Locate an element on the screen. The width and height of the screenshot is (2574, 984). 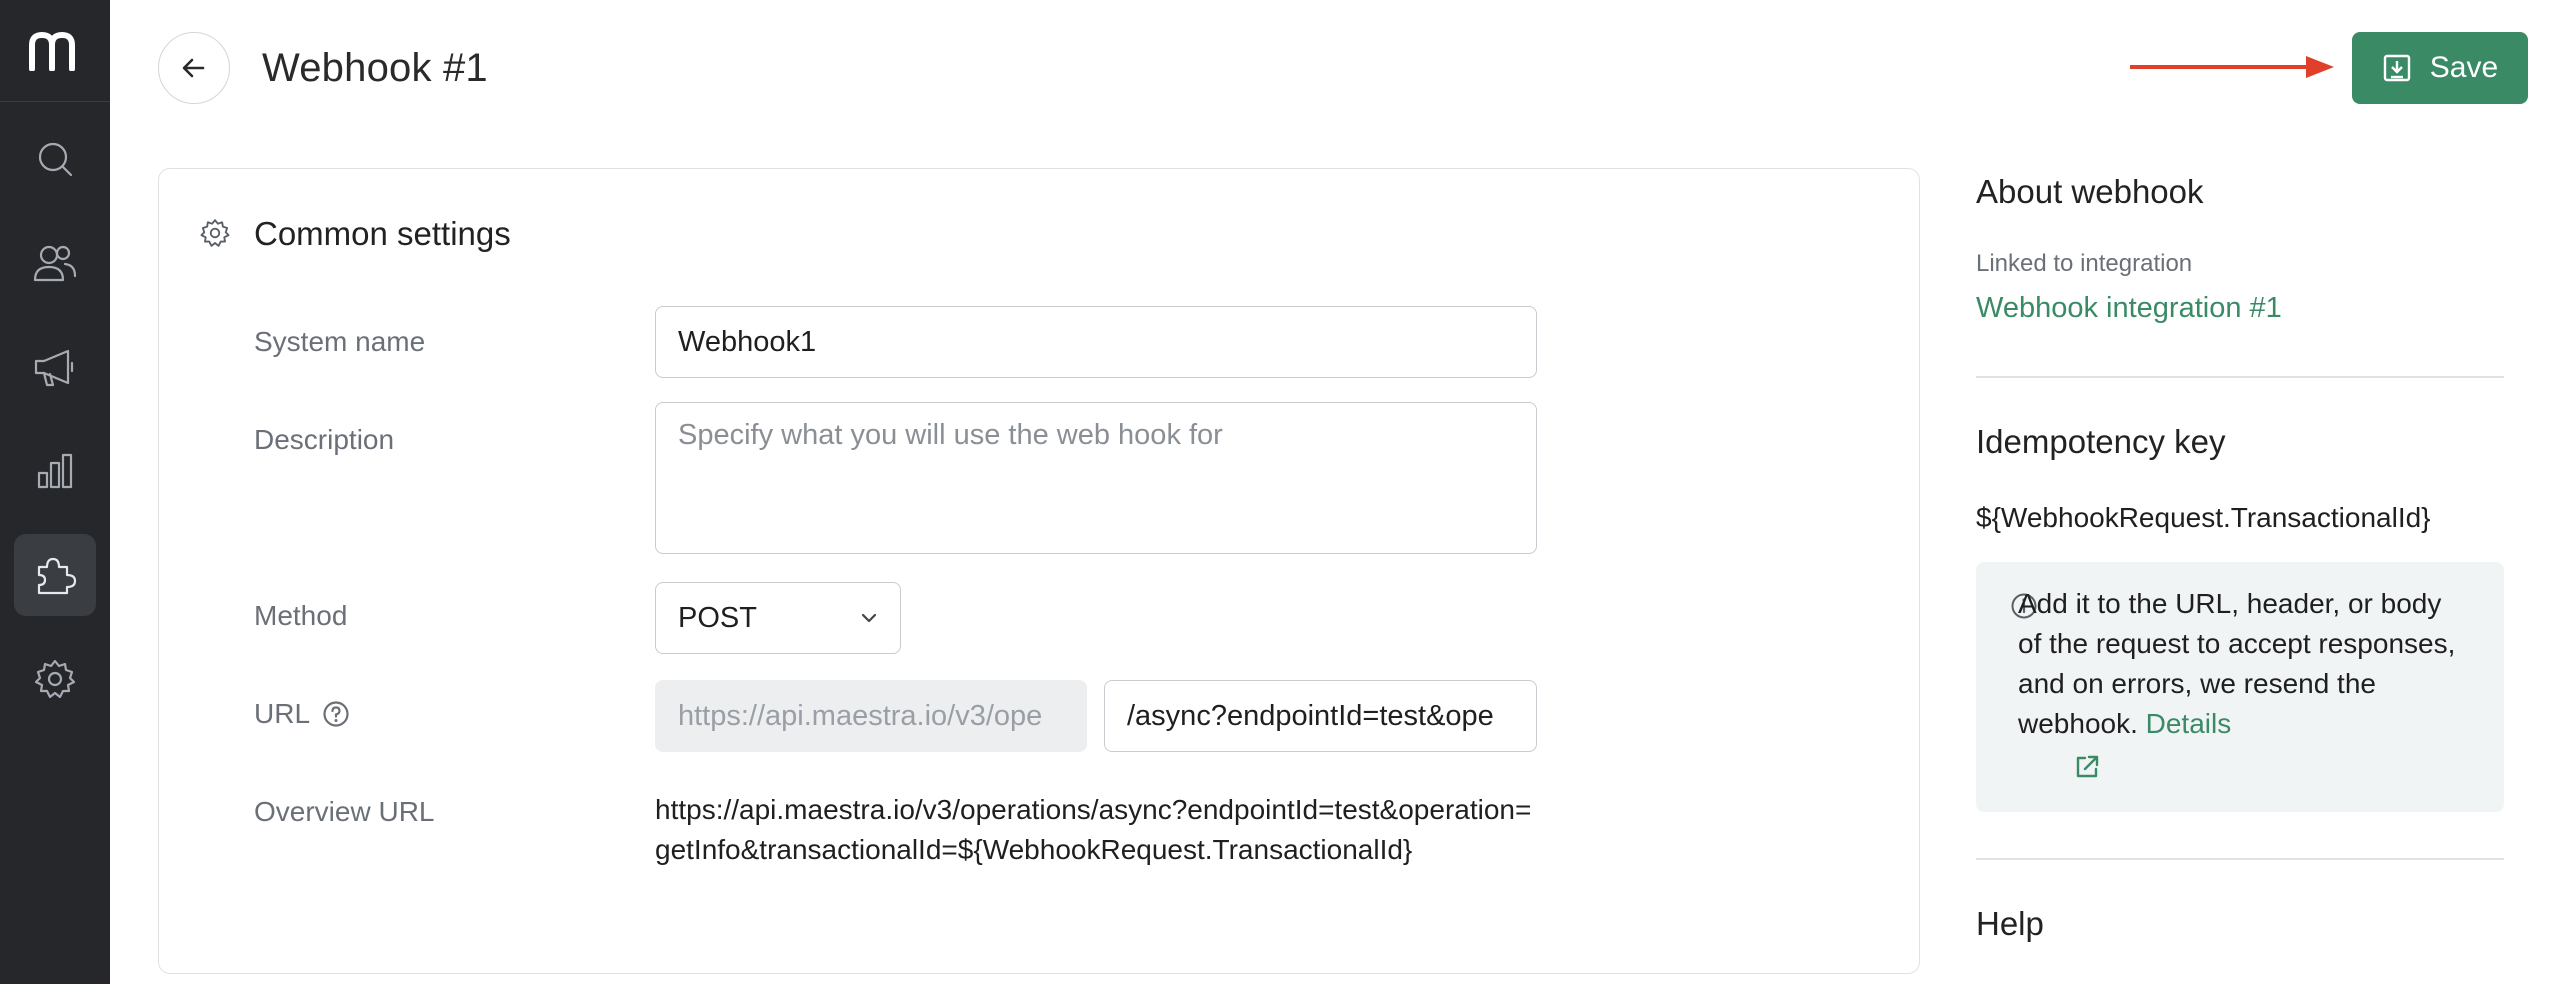
back-button is located at coordinates (194, 68).